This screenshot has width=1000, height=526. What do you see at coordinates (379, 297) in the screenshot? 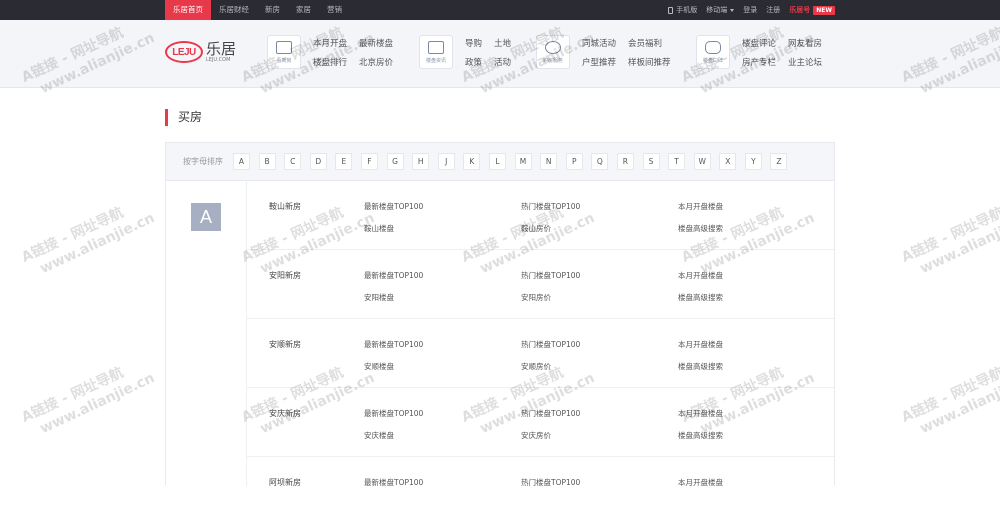
I see `city-link: 安阳楼盘` at bounding box center [379, 297].